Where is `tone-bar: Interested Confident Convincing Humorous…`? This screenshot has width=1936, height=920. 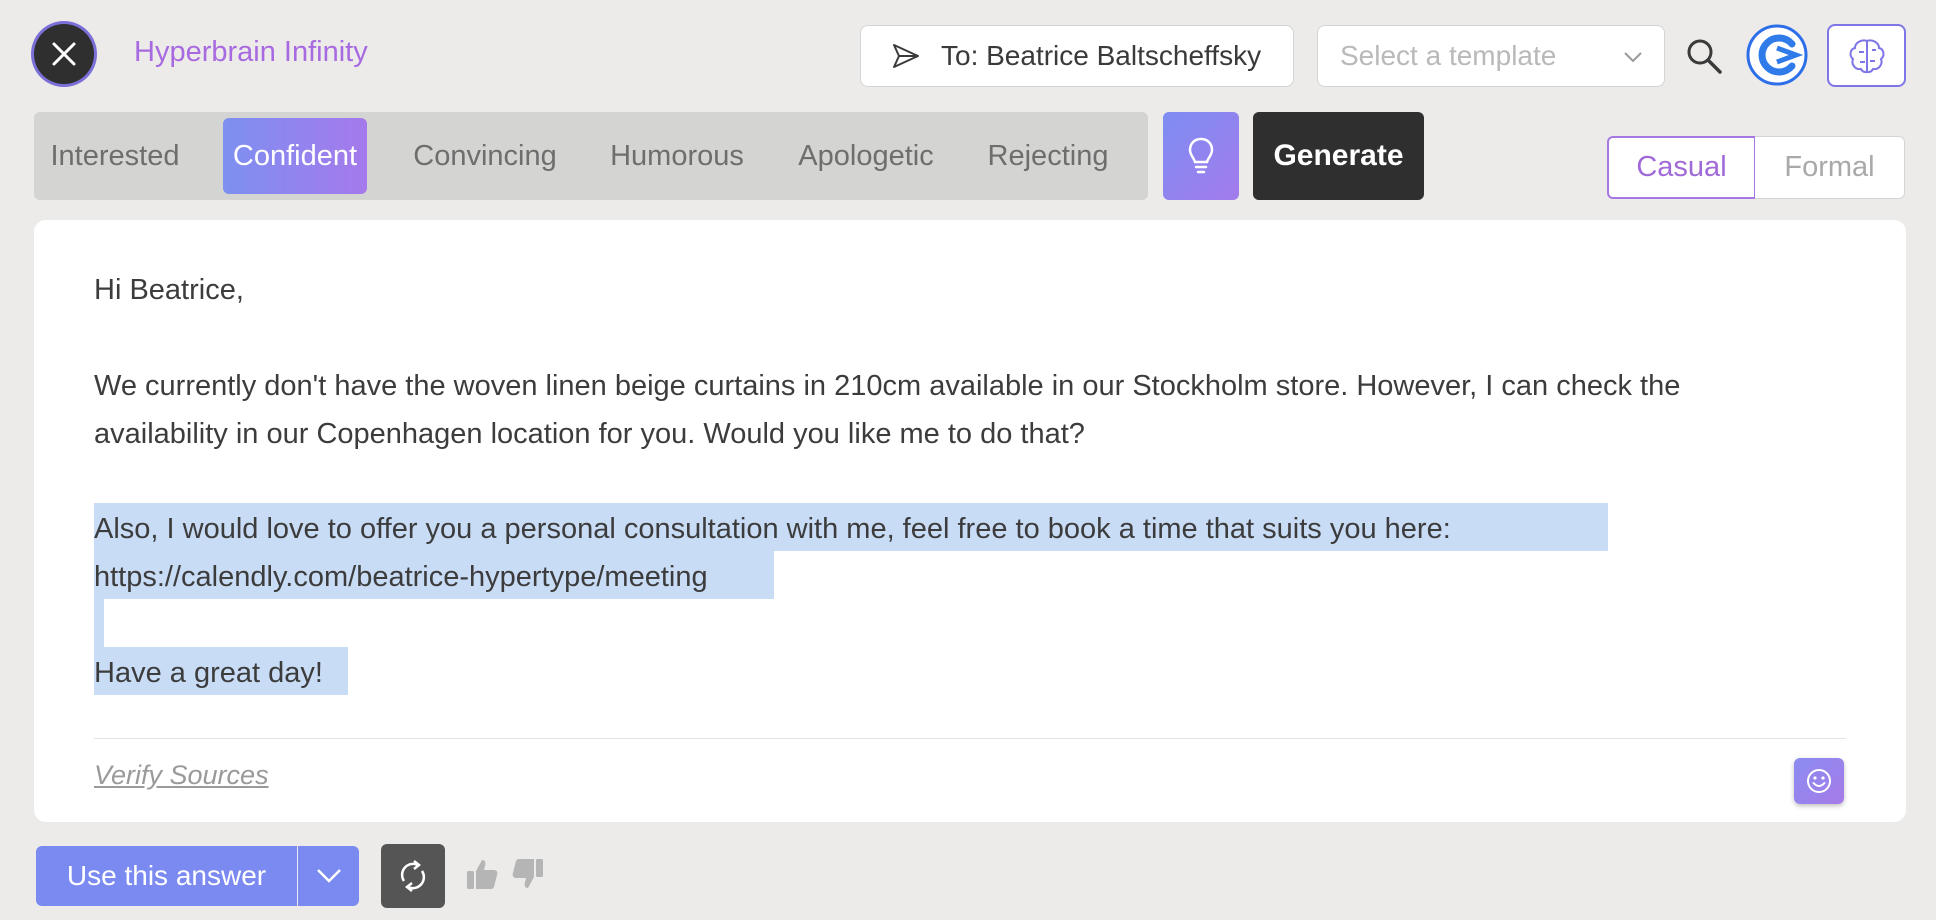 tone-bar: Interested Confident Convincing Humorous… is located at coordinates (591, 156).